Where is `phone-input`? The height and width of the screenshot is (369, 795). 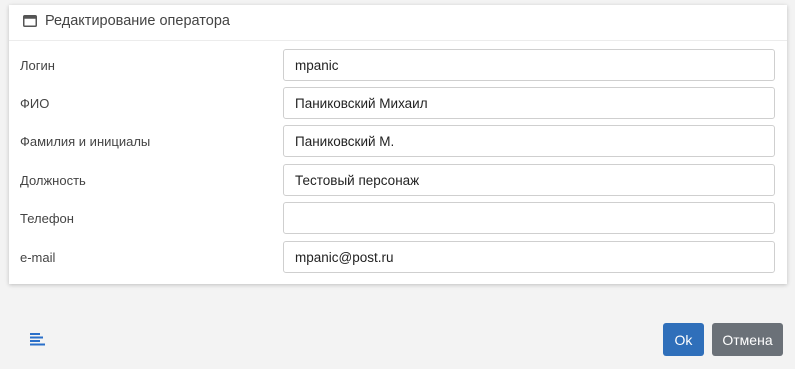 phone-input is located at coordinates (529, 218).